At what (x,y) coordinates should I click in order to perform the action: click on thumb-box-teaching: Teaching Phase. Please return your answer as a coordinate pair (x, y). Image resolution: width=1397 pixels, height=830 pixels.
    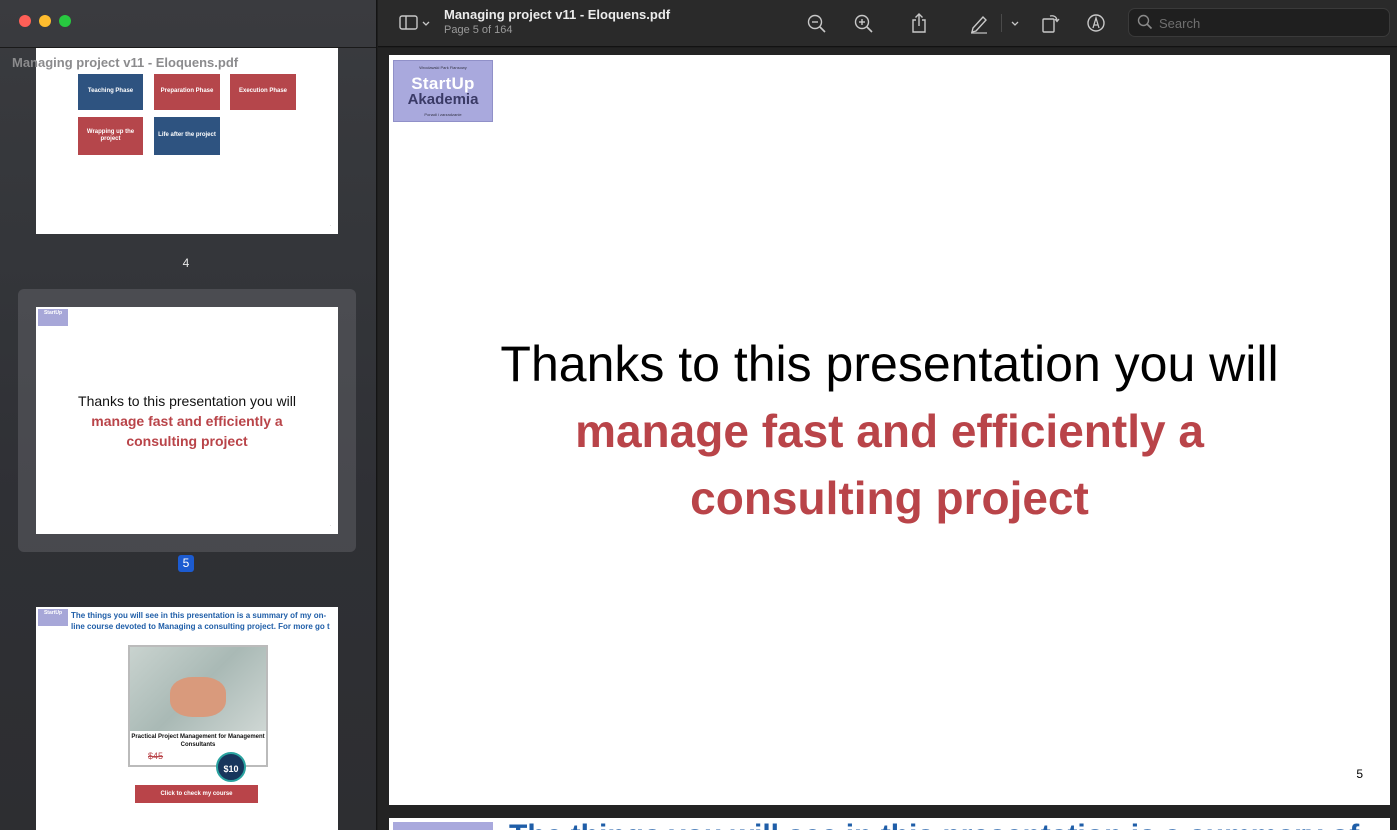
    Looking at the image, I should click on (110, 92).